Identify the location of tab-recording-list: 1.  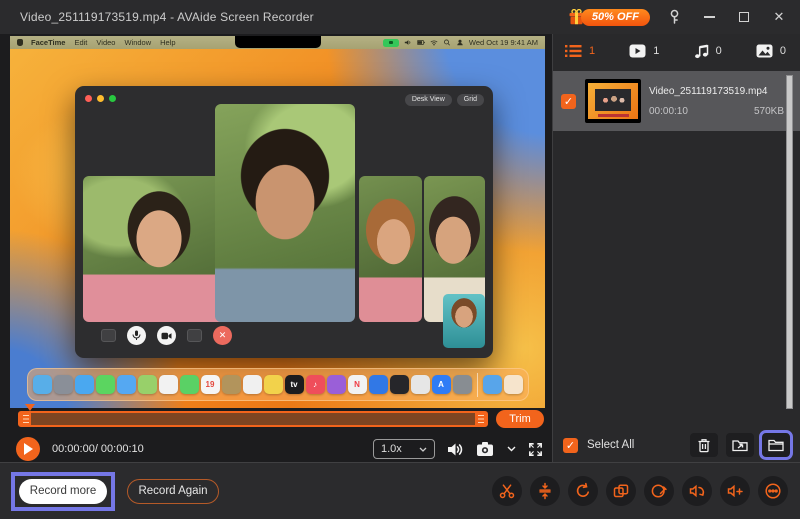
(580, 51).